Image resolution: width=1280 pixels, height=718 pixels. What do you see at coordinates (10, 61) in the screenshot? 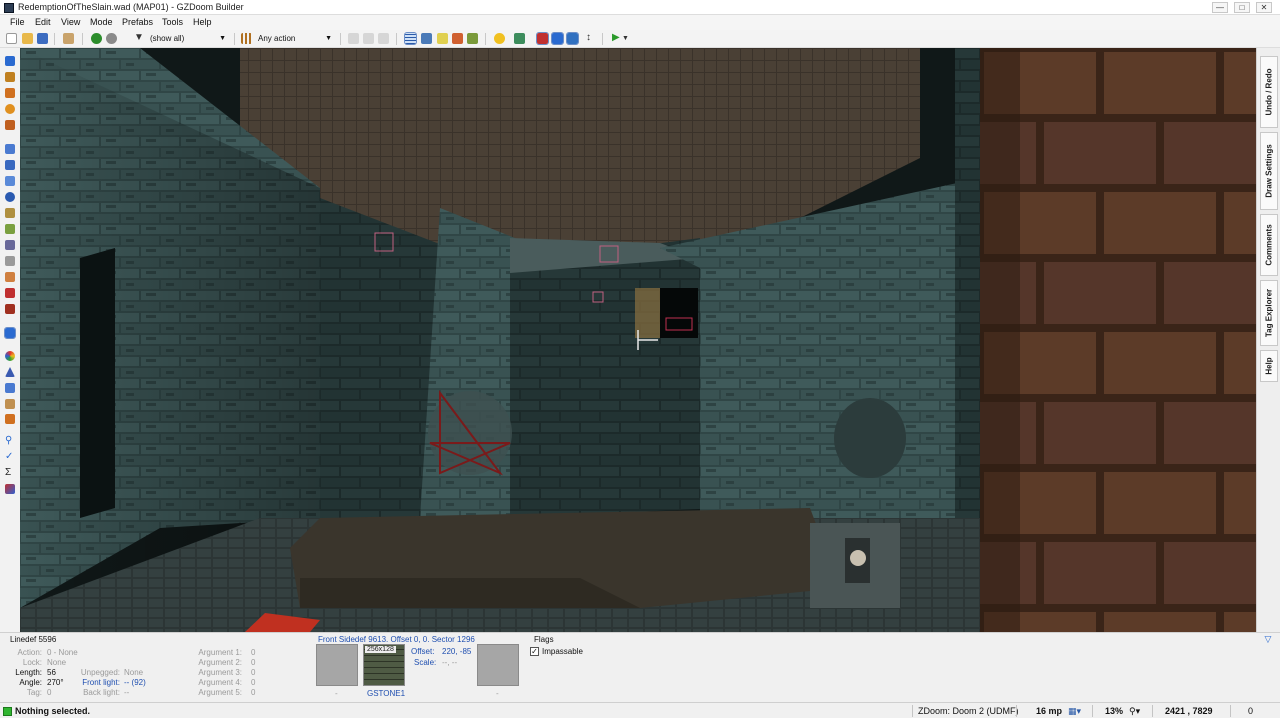
I see `draw-lines-icon` at bounding box center [10, 61].